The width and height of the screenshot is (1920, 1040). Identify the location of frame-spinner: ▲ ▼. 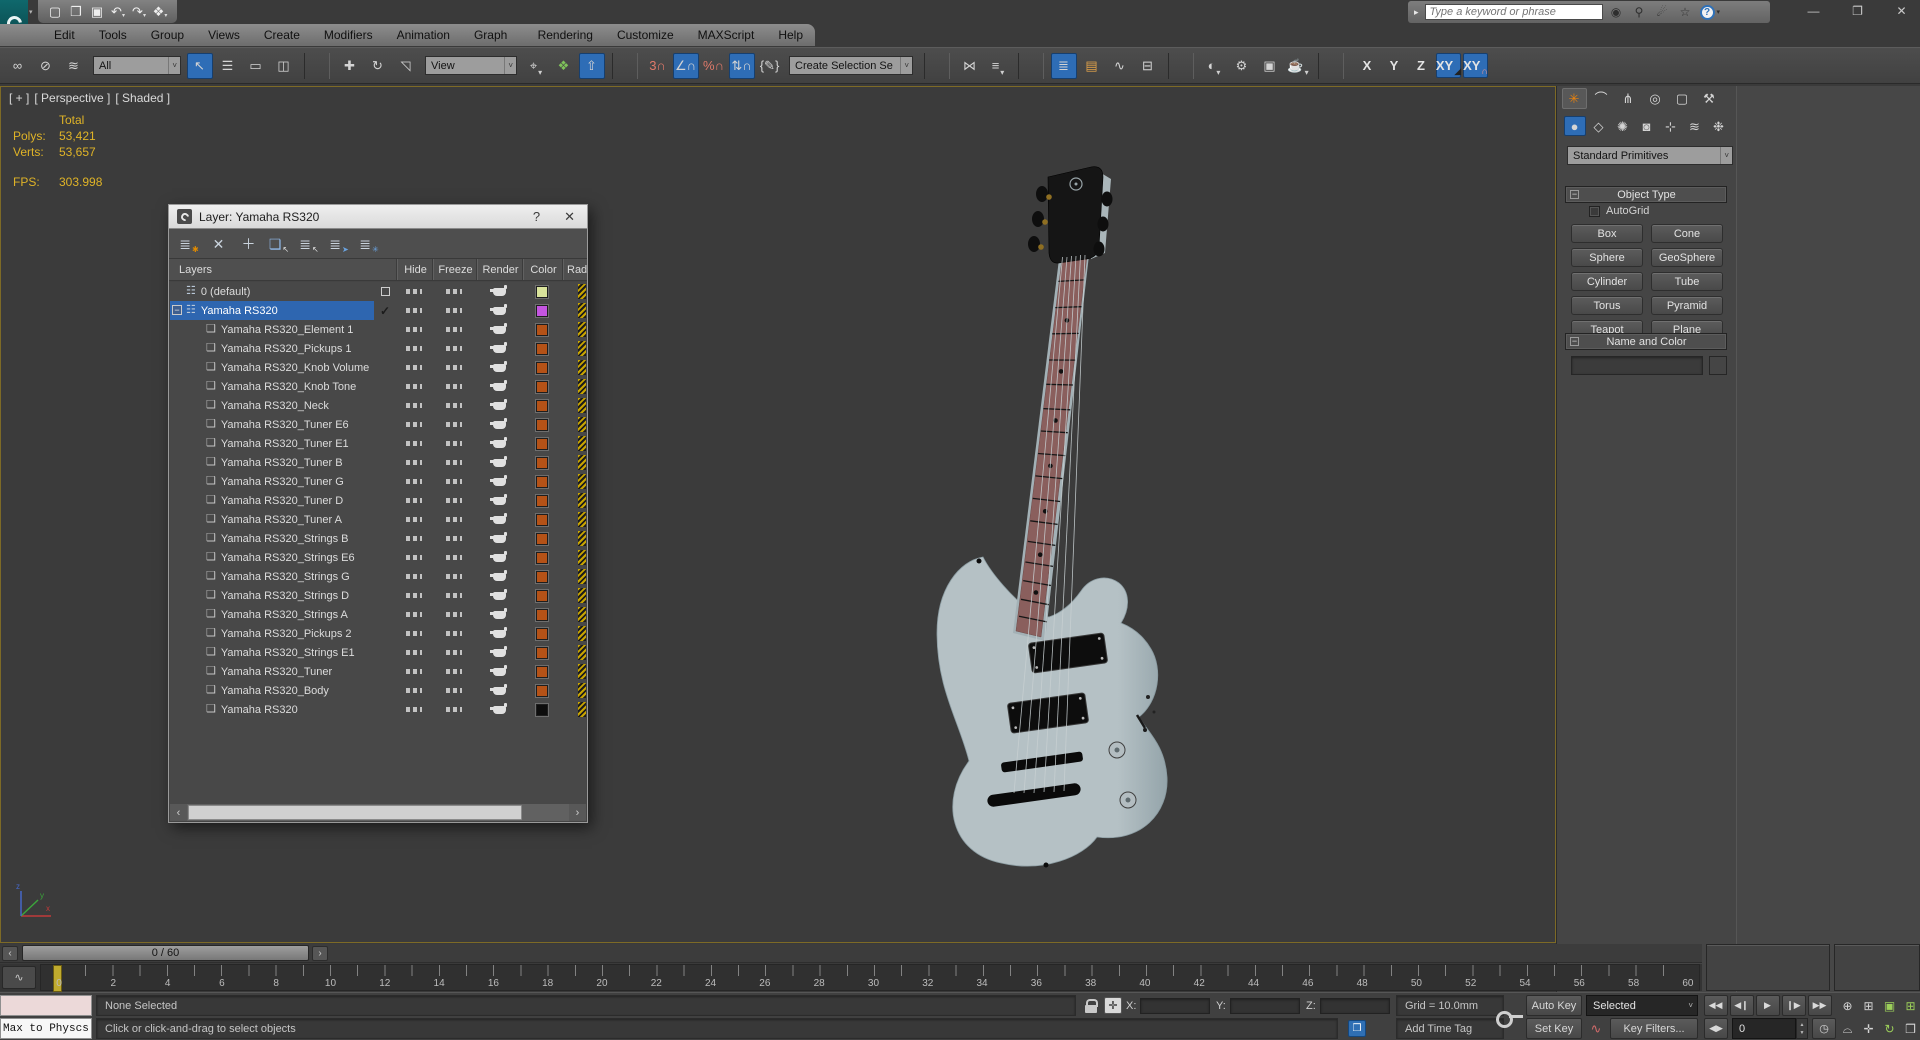
(1802, 1028).